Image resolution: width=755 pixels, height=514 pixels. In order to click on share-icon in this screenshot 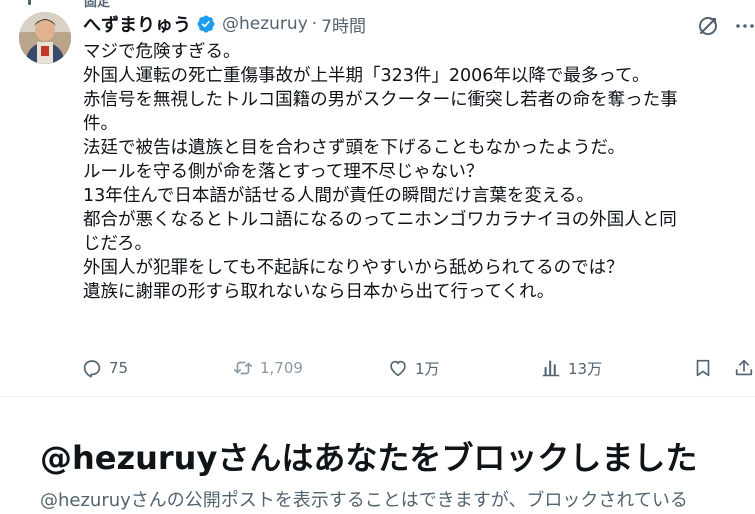, I will do `click(744, 367)`.